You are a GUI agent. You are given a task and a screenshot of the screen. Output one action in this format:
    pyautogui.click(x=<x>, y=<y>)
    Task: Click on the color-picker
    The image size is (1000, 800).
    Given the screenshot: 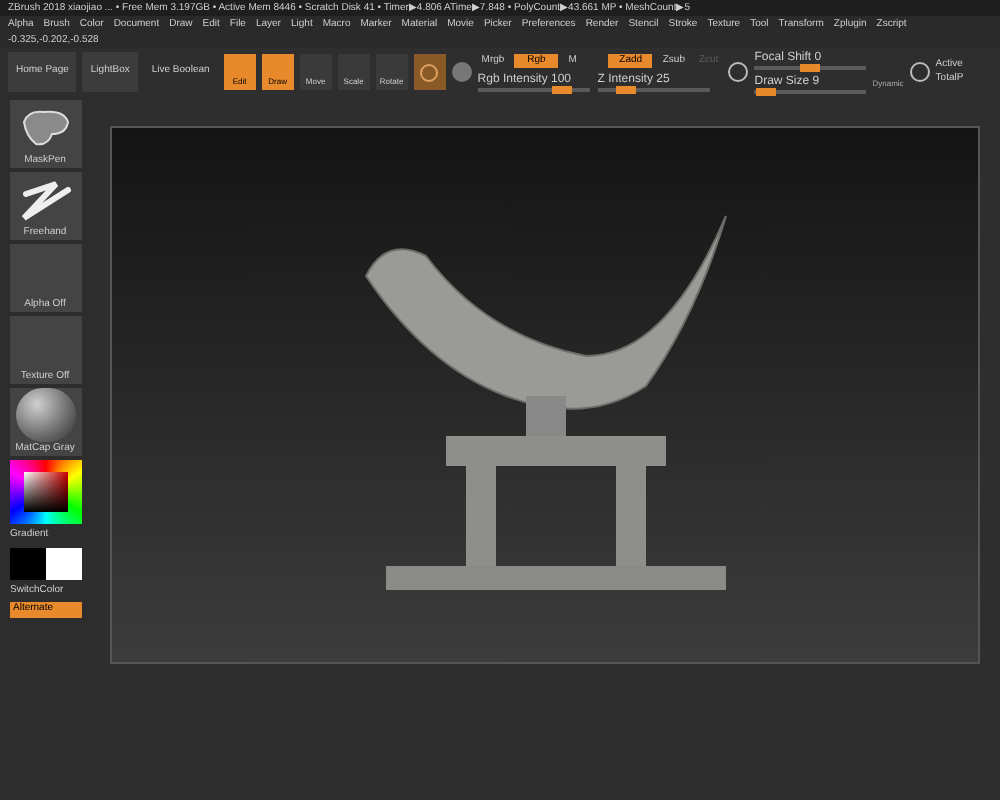 What is the action you would take?
    pyautogui.click(x=45, y=492)
    